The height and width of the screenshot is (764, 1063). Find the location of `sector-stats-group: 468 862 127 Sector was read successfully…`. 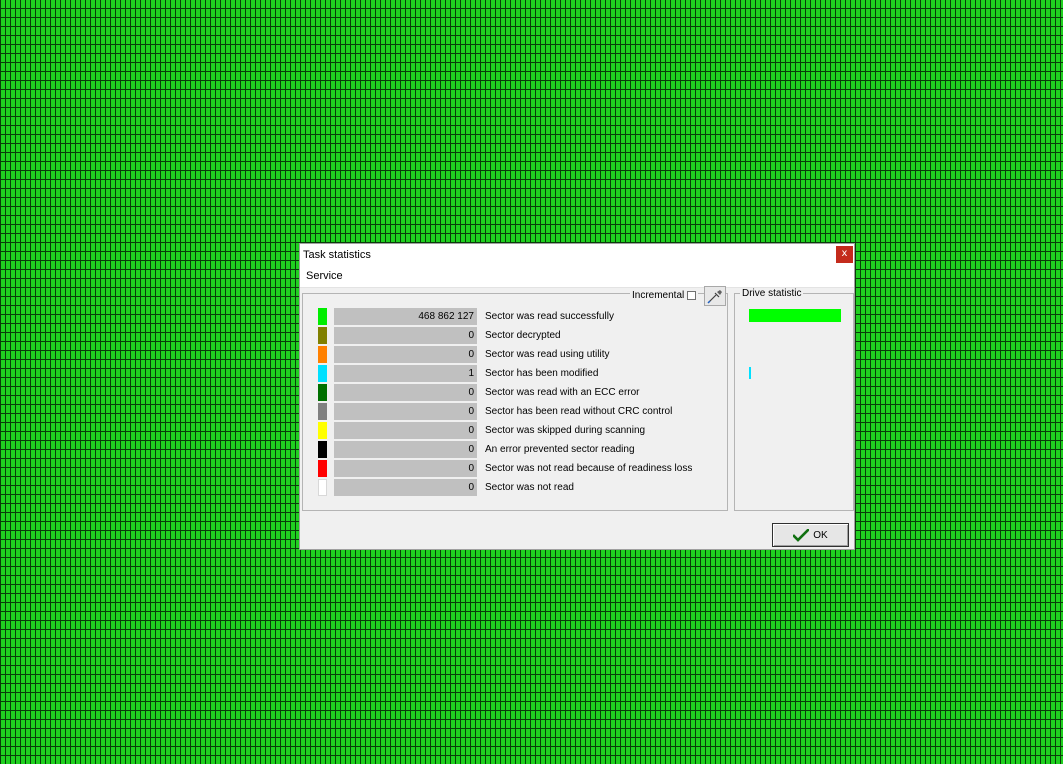

sector-stats-group: 468 862 127 Sector was read successfully… is located at coordinates (515, 402).